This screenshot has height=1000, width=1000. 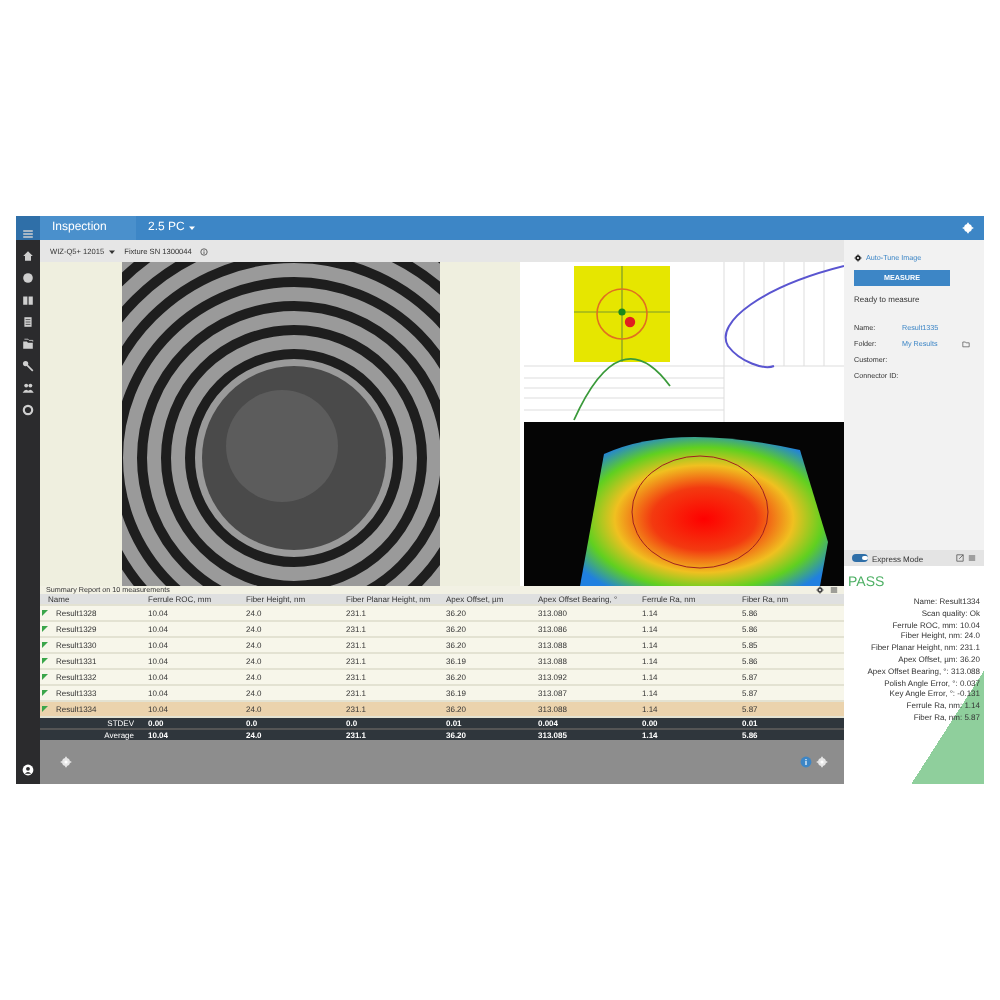 I want to click on key-icon, so click(x=28, y=366).